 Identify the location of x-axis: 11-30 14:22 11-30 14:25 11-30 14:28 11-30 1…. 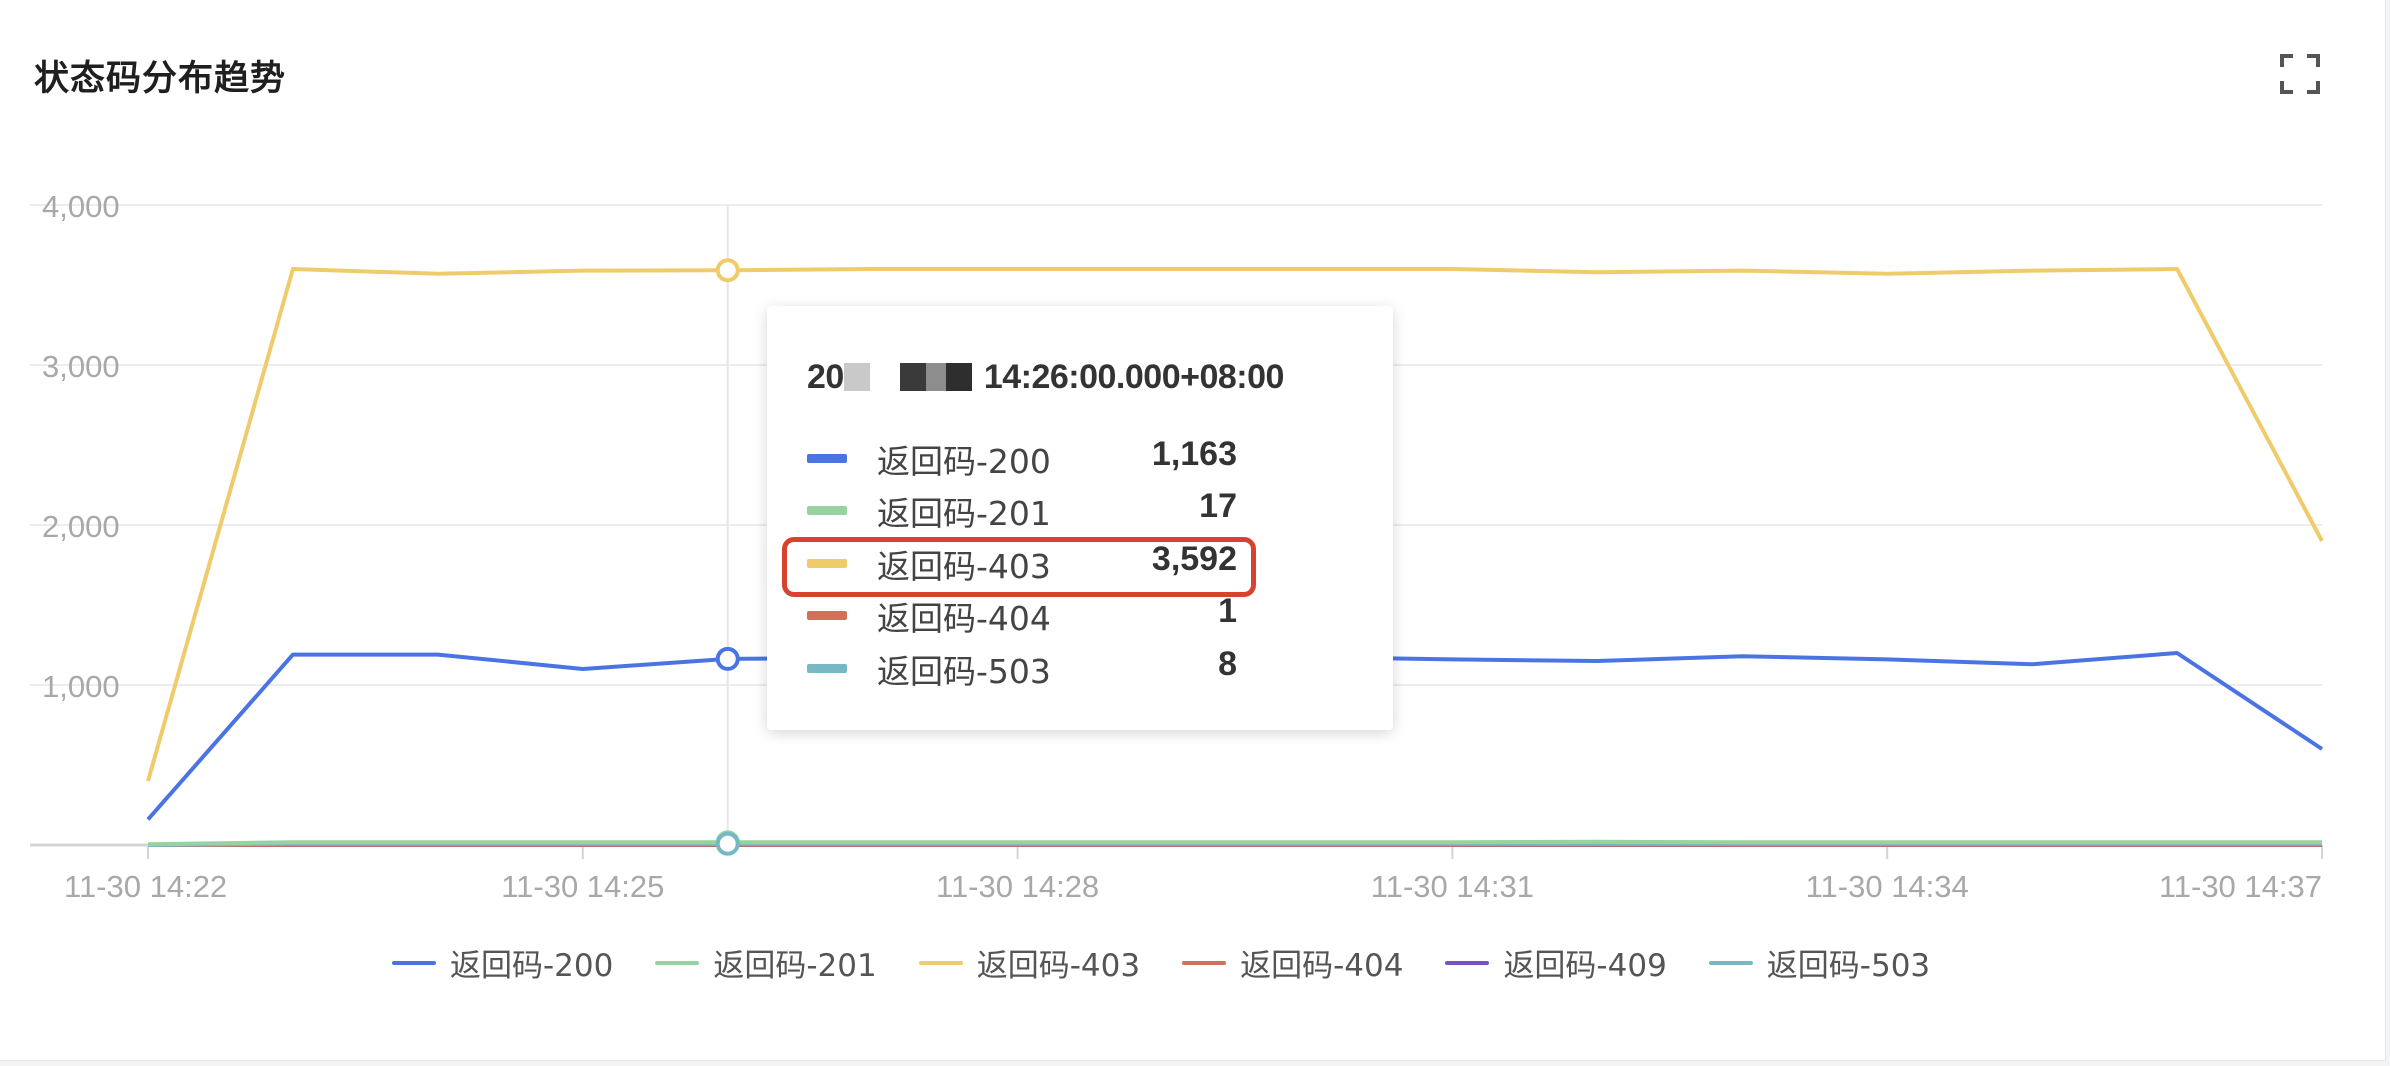
(1176, 873).